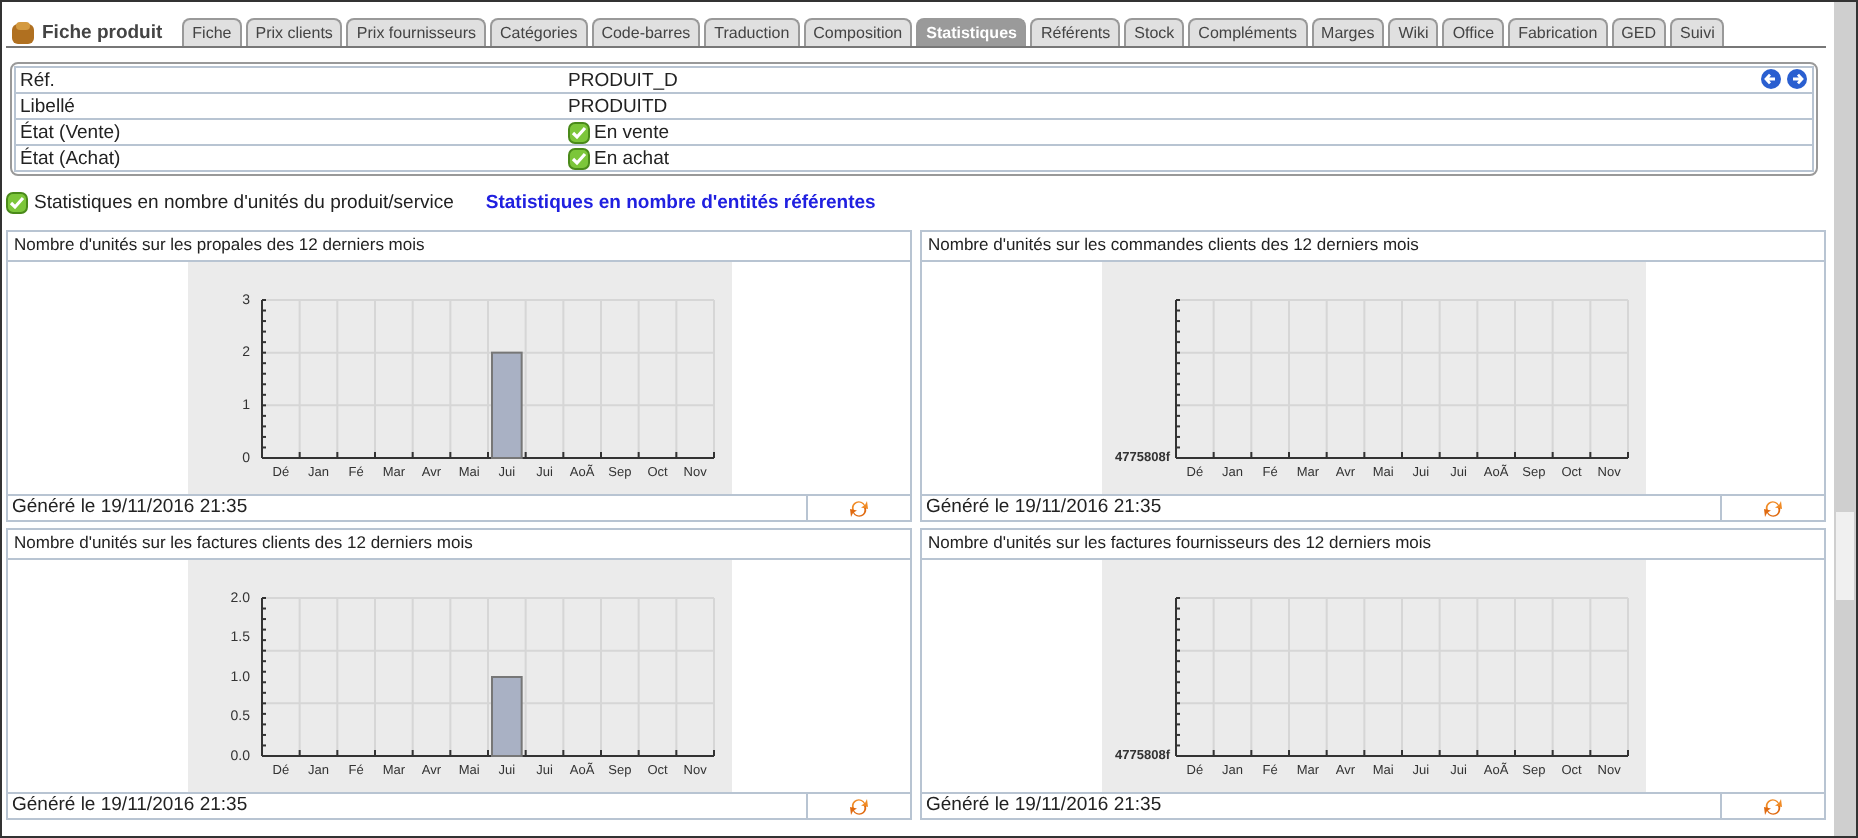 This screenshot has width=1858, height=838. What do you see at coordinates (1845, 419) in the screenshot?
I see `scrollbar` at bounding box center [1845, 419].